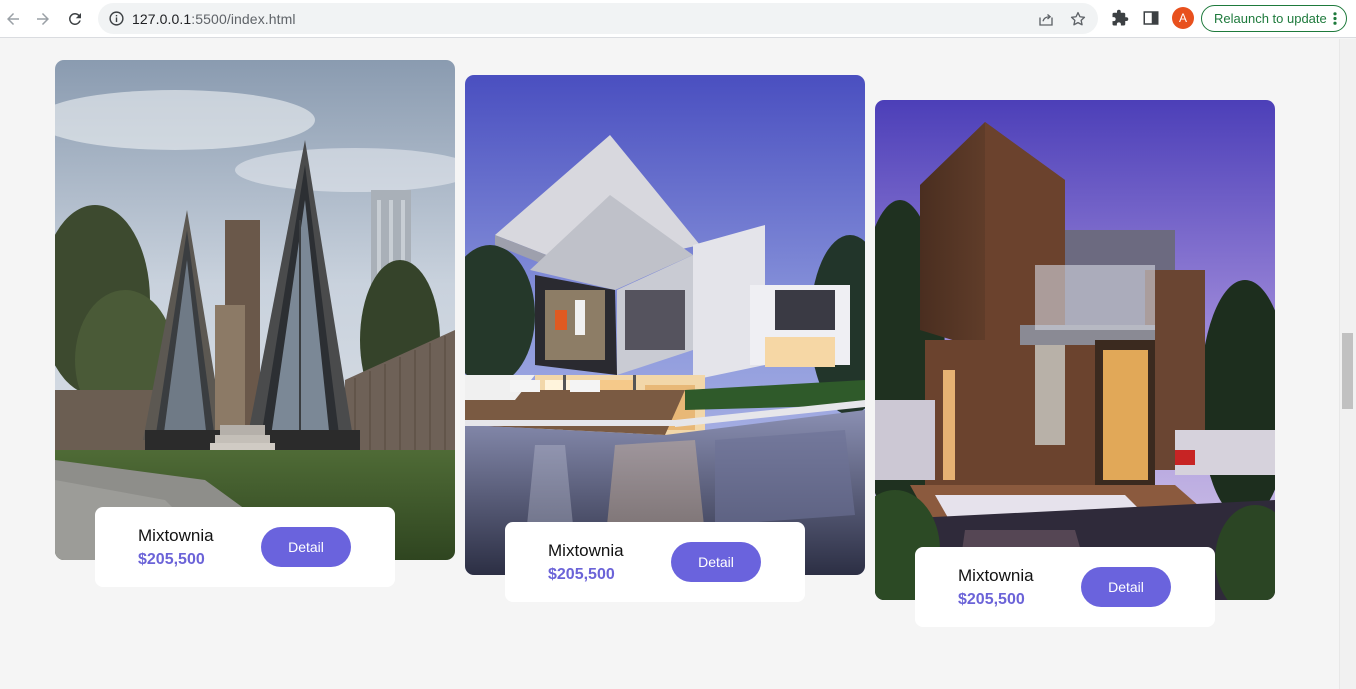  I want to click on arrow-left-icon, so click(13, 19).